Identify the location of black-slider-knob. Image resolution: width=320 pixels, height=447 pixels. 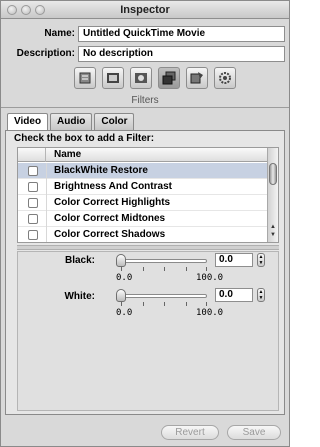
(121, 260).